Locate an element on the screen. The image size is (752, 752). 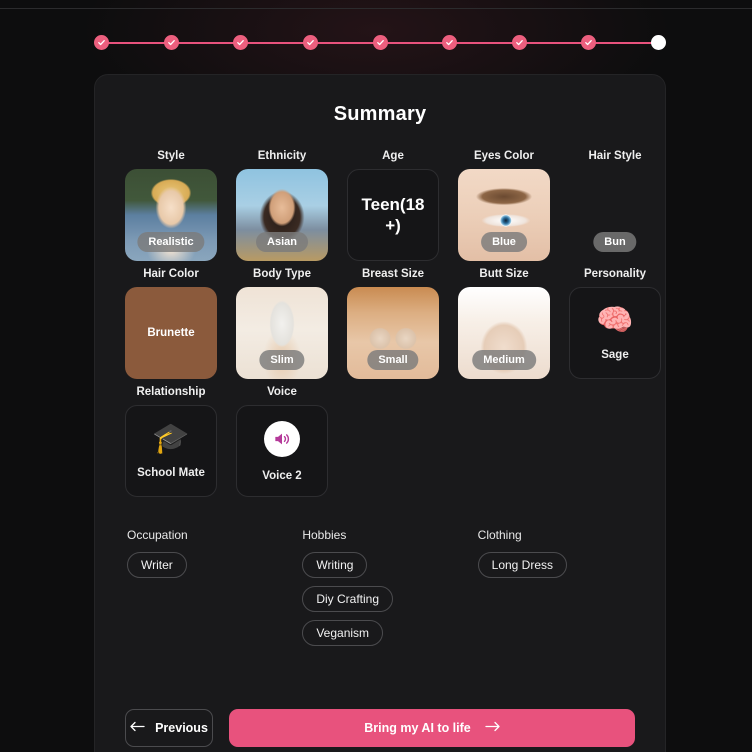
attribute-cell: Voice Voice 2 is located at coordinates (282, 441).